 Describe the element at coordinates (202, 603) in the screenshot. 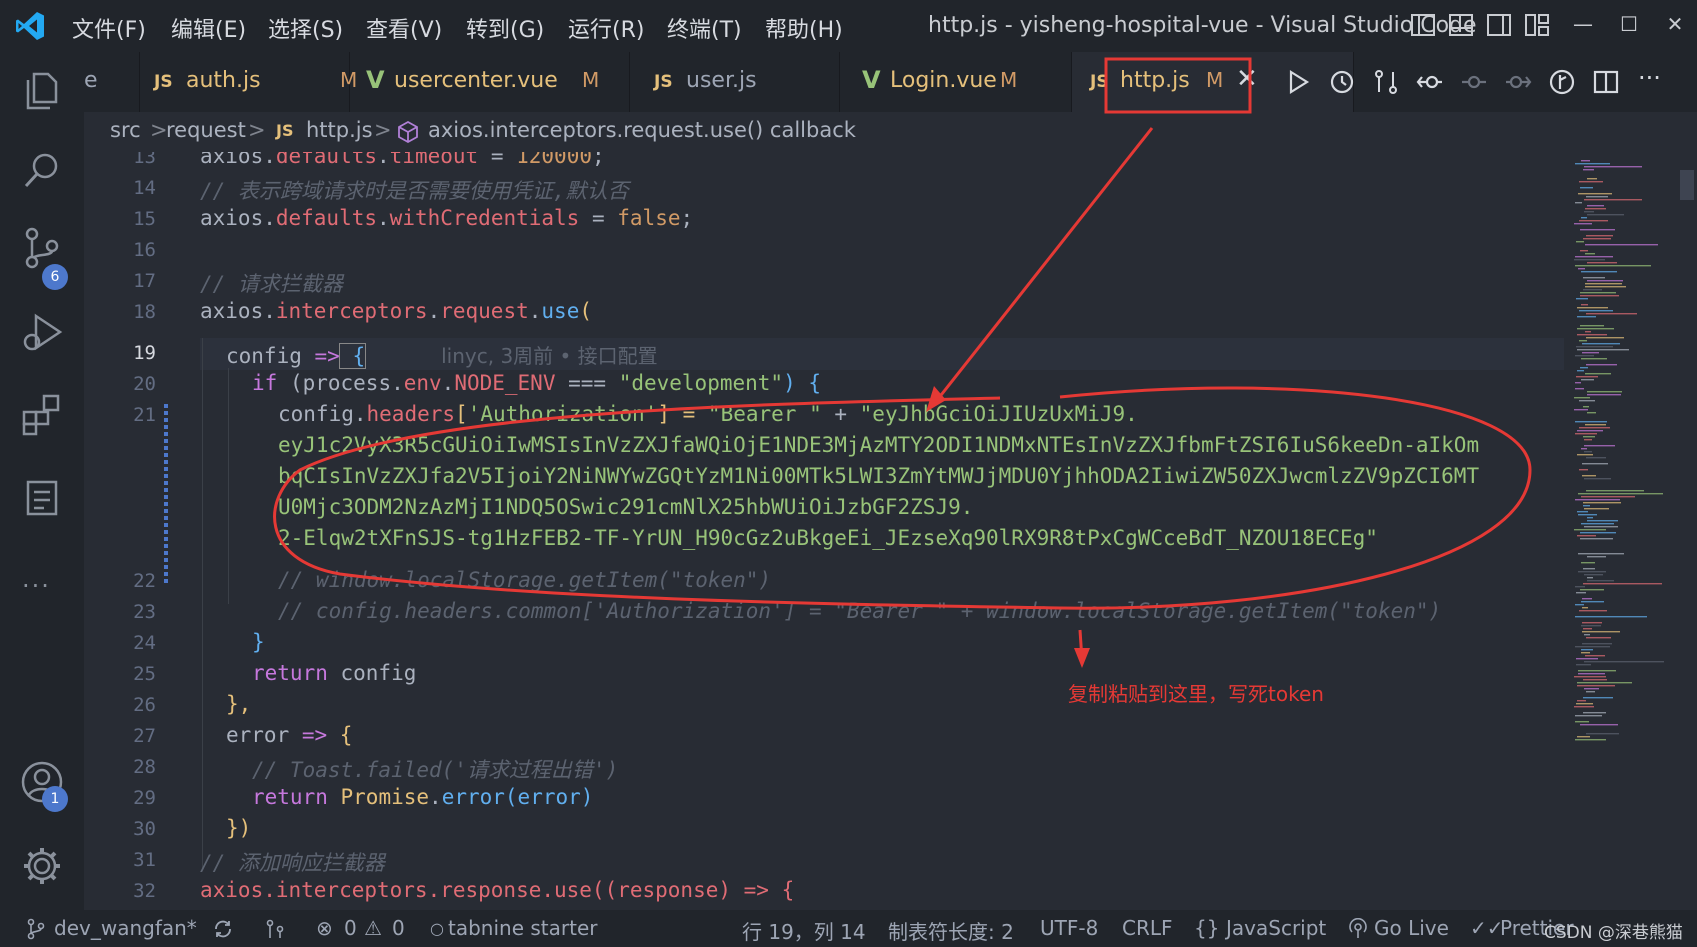

I see `indent-guide` at that location.